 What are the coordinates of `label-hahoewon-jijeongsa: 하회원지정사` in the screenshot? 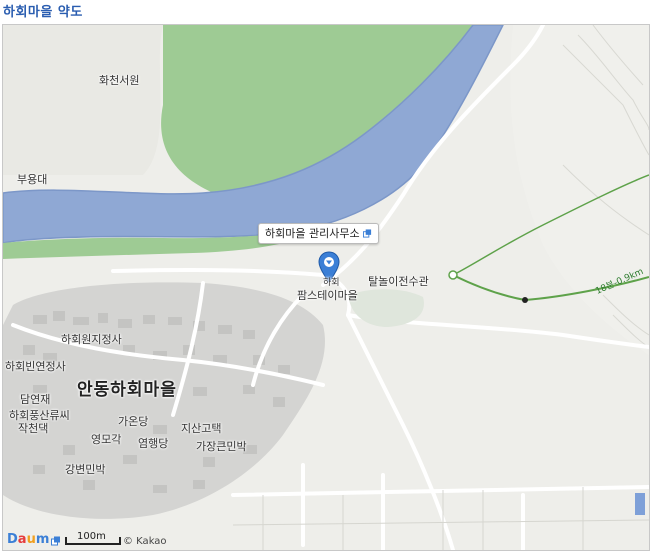 It's located at (91, 339).